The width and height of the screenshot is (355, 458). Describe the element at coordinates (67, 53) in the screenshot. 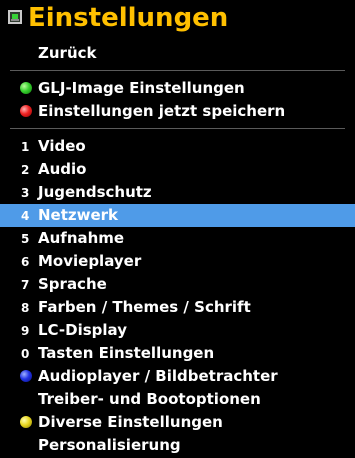

I see `back-menu-label: Zurück` at that location.